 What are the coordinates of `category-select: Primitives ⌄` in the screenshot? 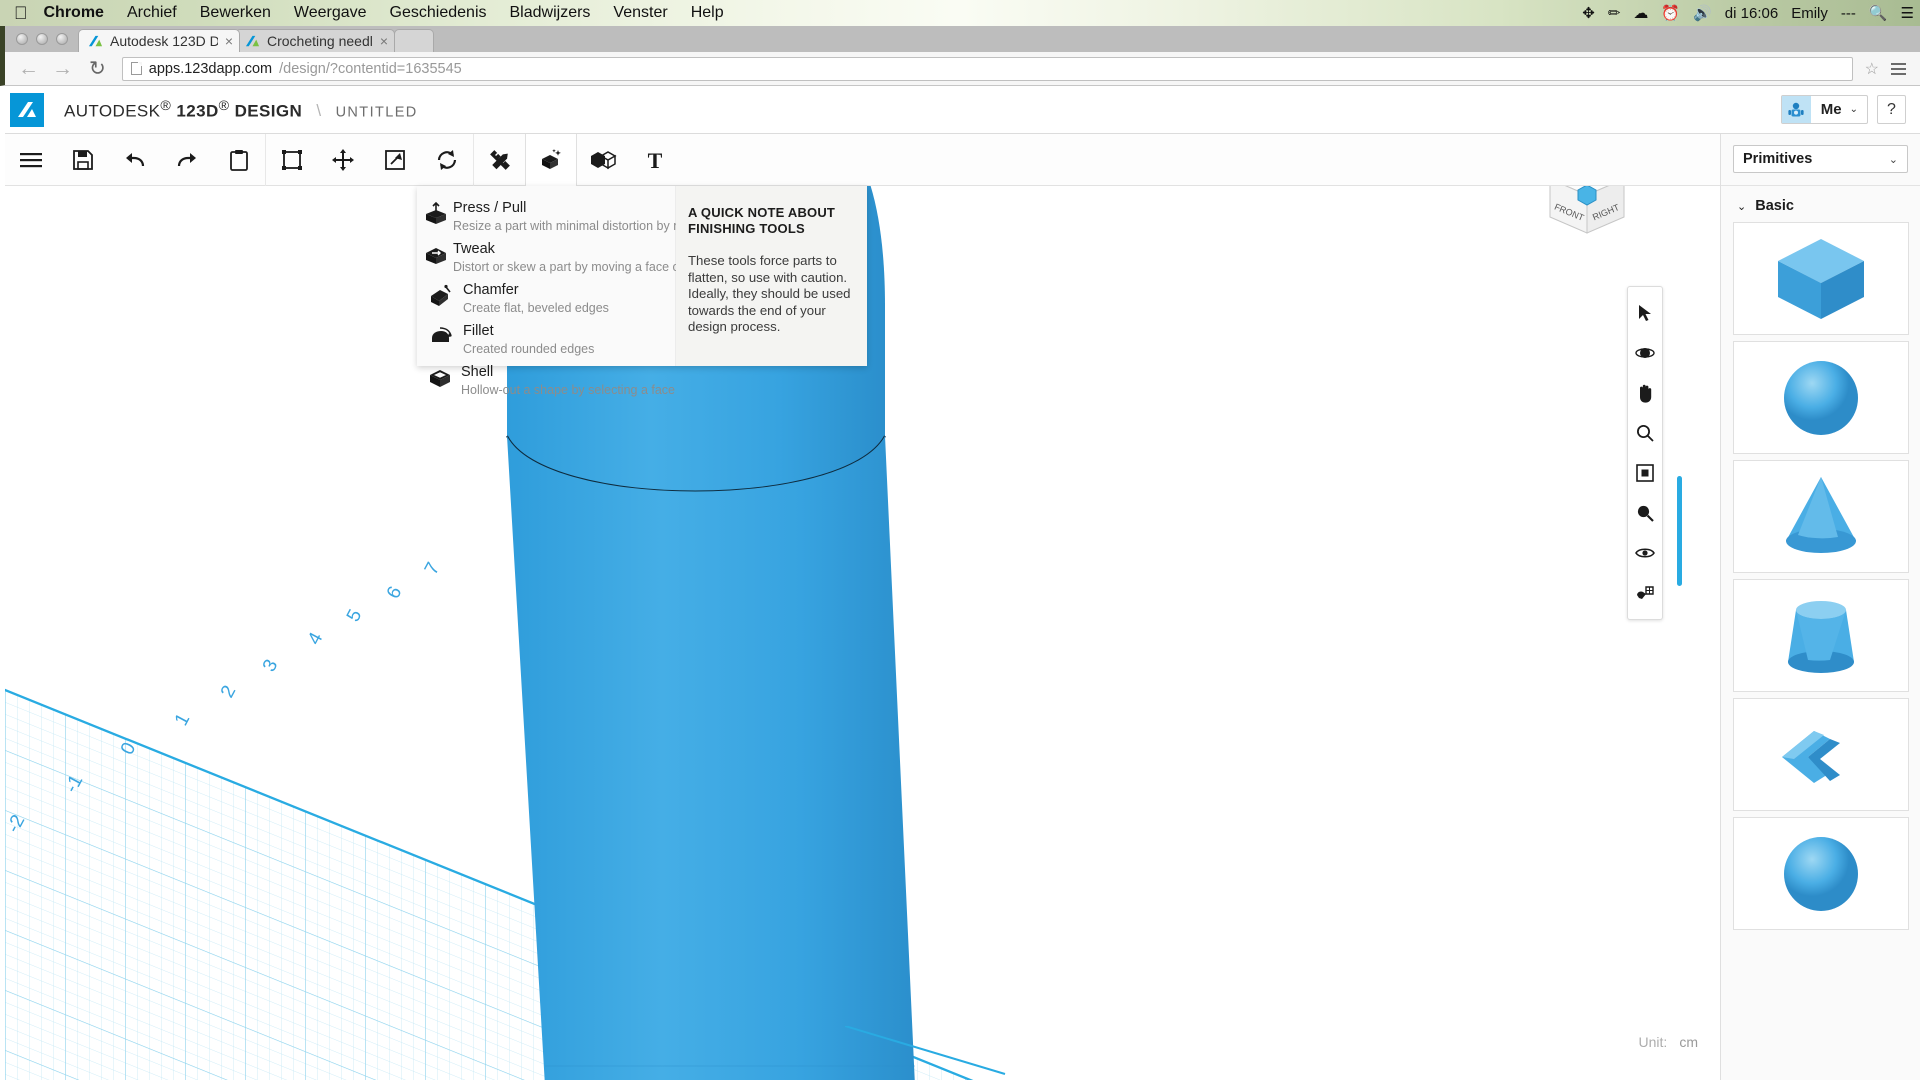 It's located at (1820, 159).